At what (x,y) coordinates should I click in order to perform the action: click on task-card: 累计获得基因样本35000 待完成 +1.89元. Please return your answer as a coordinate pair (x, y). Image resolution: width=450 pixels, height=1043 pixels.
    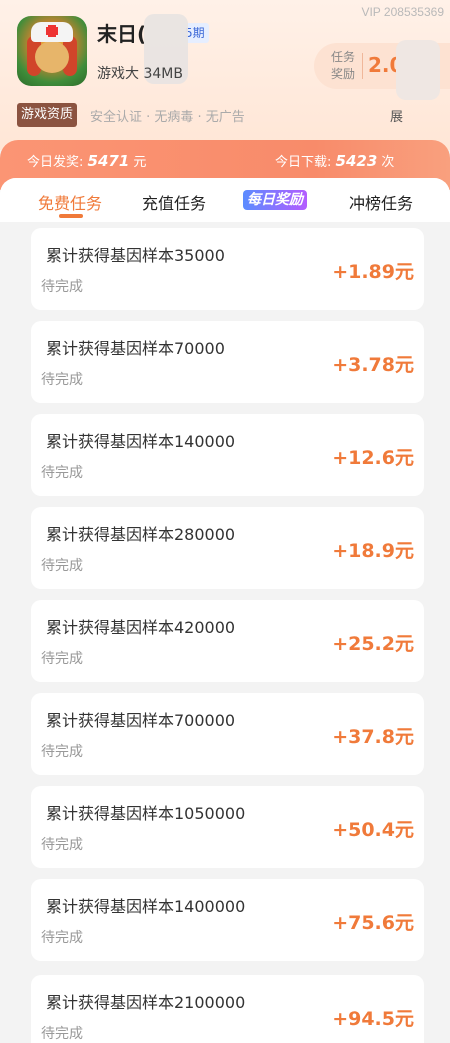
    Looking at the image, I should click on (227, 269).